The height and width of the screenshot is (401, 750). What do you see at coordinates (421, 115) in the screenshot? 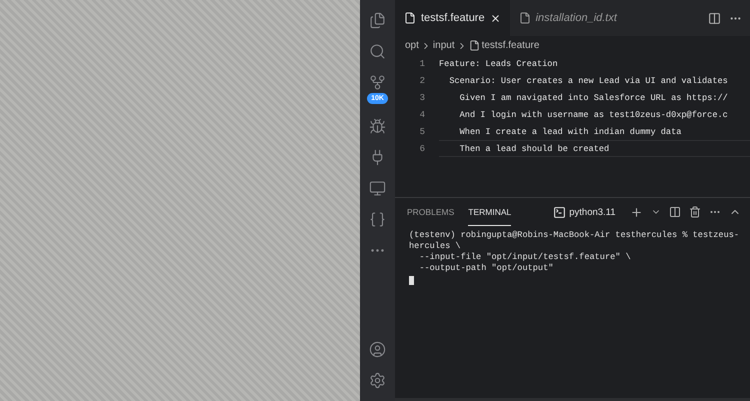
I see `line-number: 4` at bounding box center [421, 115].